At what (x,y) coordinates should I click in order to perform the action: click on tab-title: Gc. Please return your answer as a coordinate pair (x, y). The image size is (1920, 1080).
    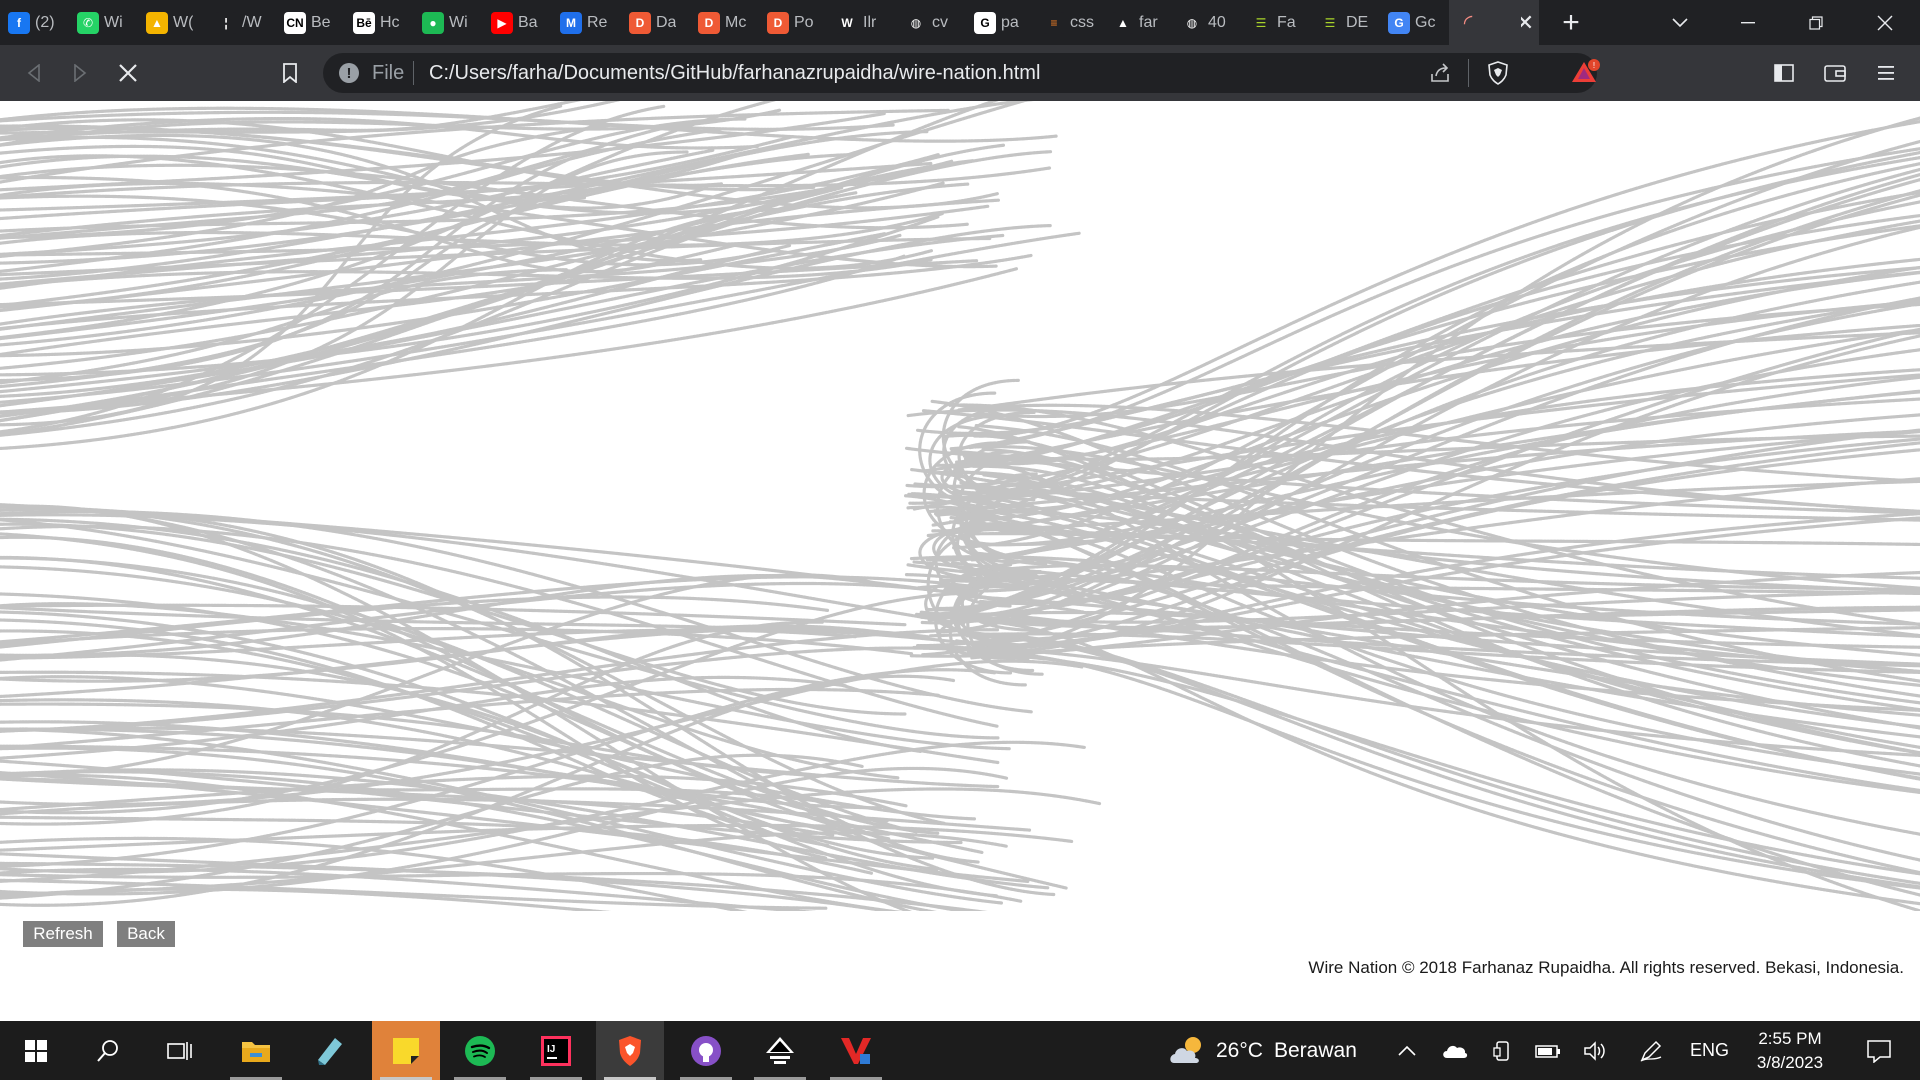
    Looking at the image, I should click on (1425, 22).